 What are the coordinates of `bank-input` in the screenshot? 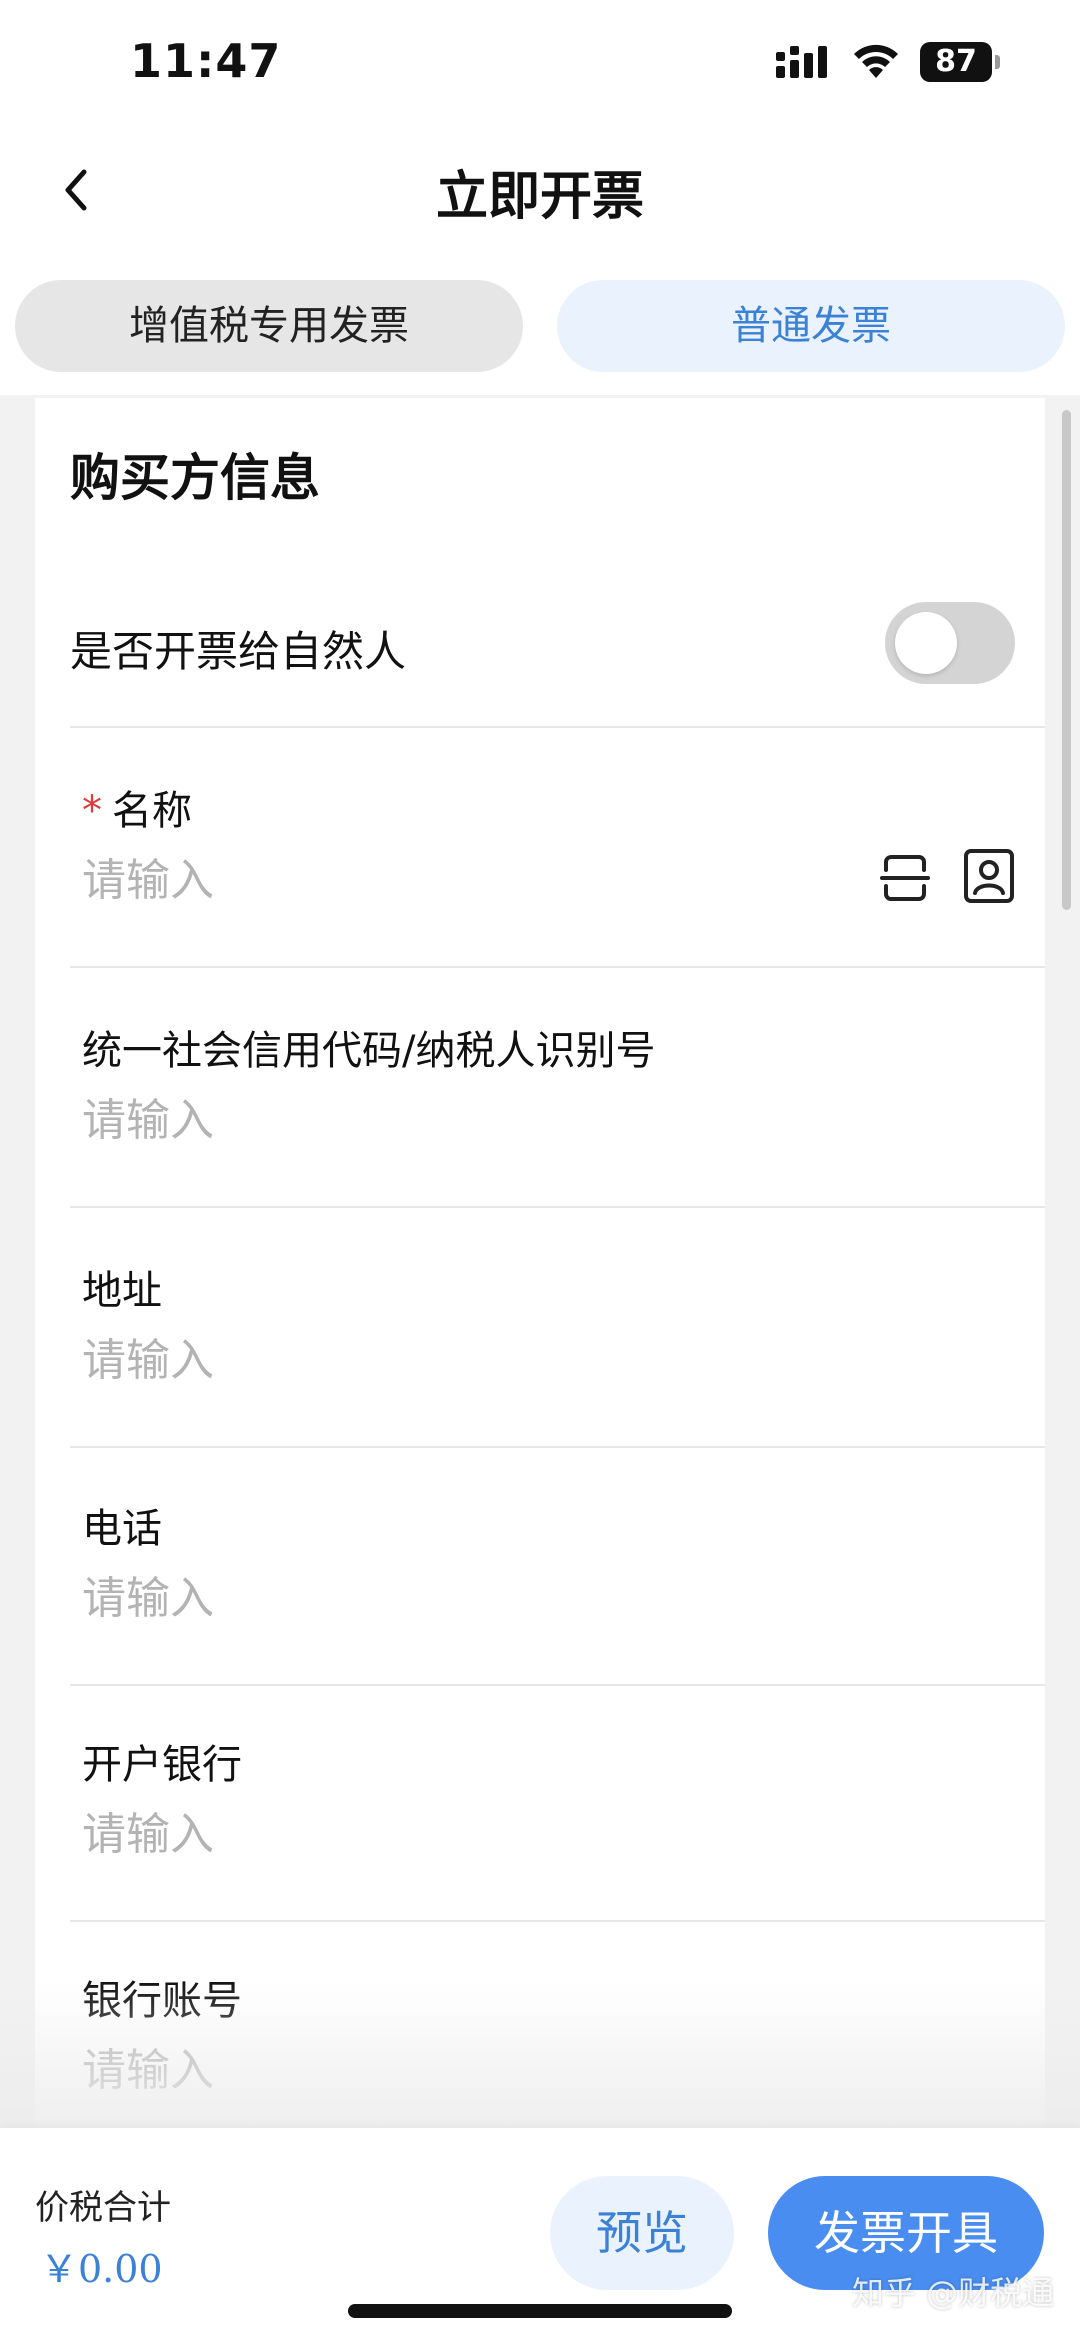 It's located at (462, 1834).